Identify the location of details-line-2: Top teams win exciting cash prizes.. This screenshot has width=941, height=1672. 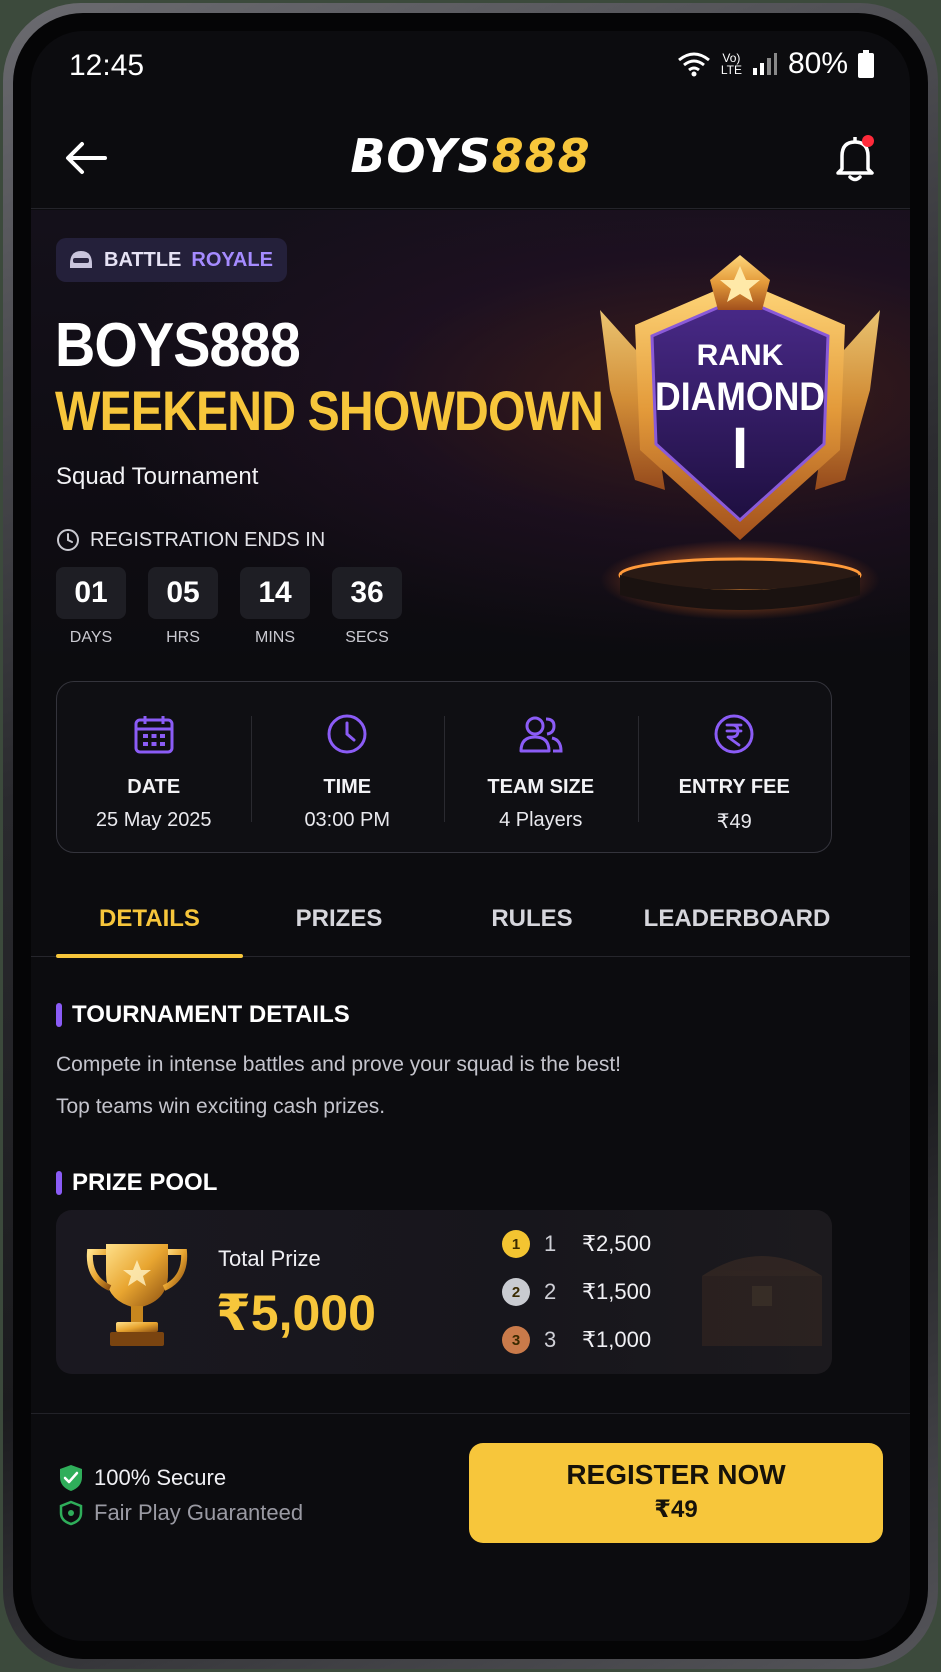
(221, 1106).